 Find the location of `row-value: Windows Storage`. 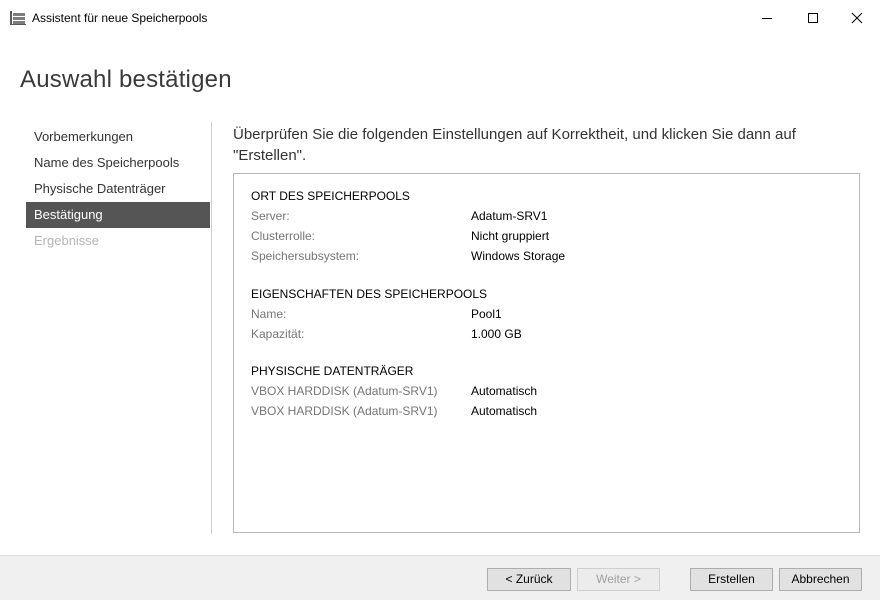

row-value: Windows Storage is located at coordinates (518, 256).